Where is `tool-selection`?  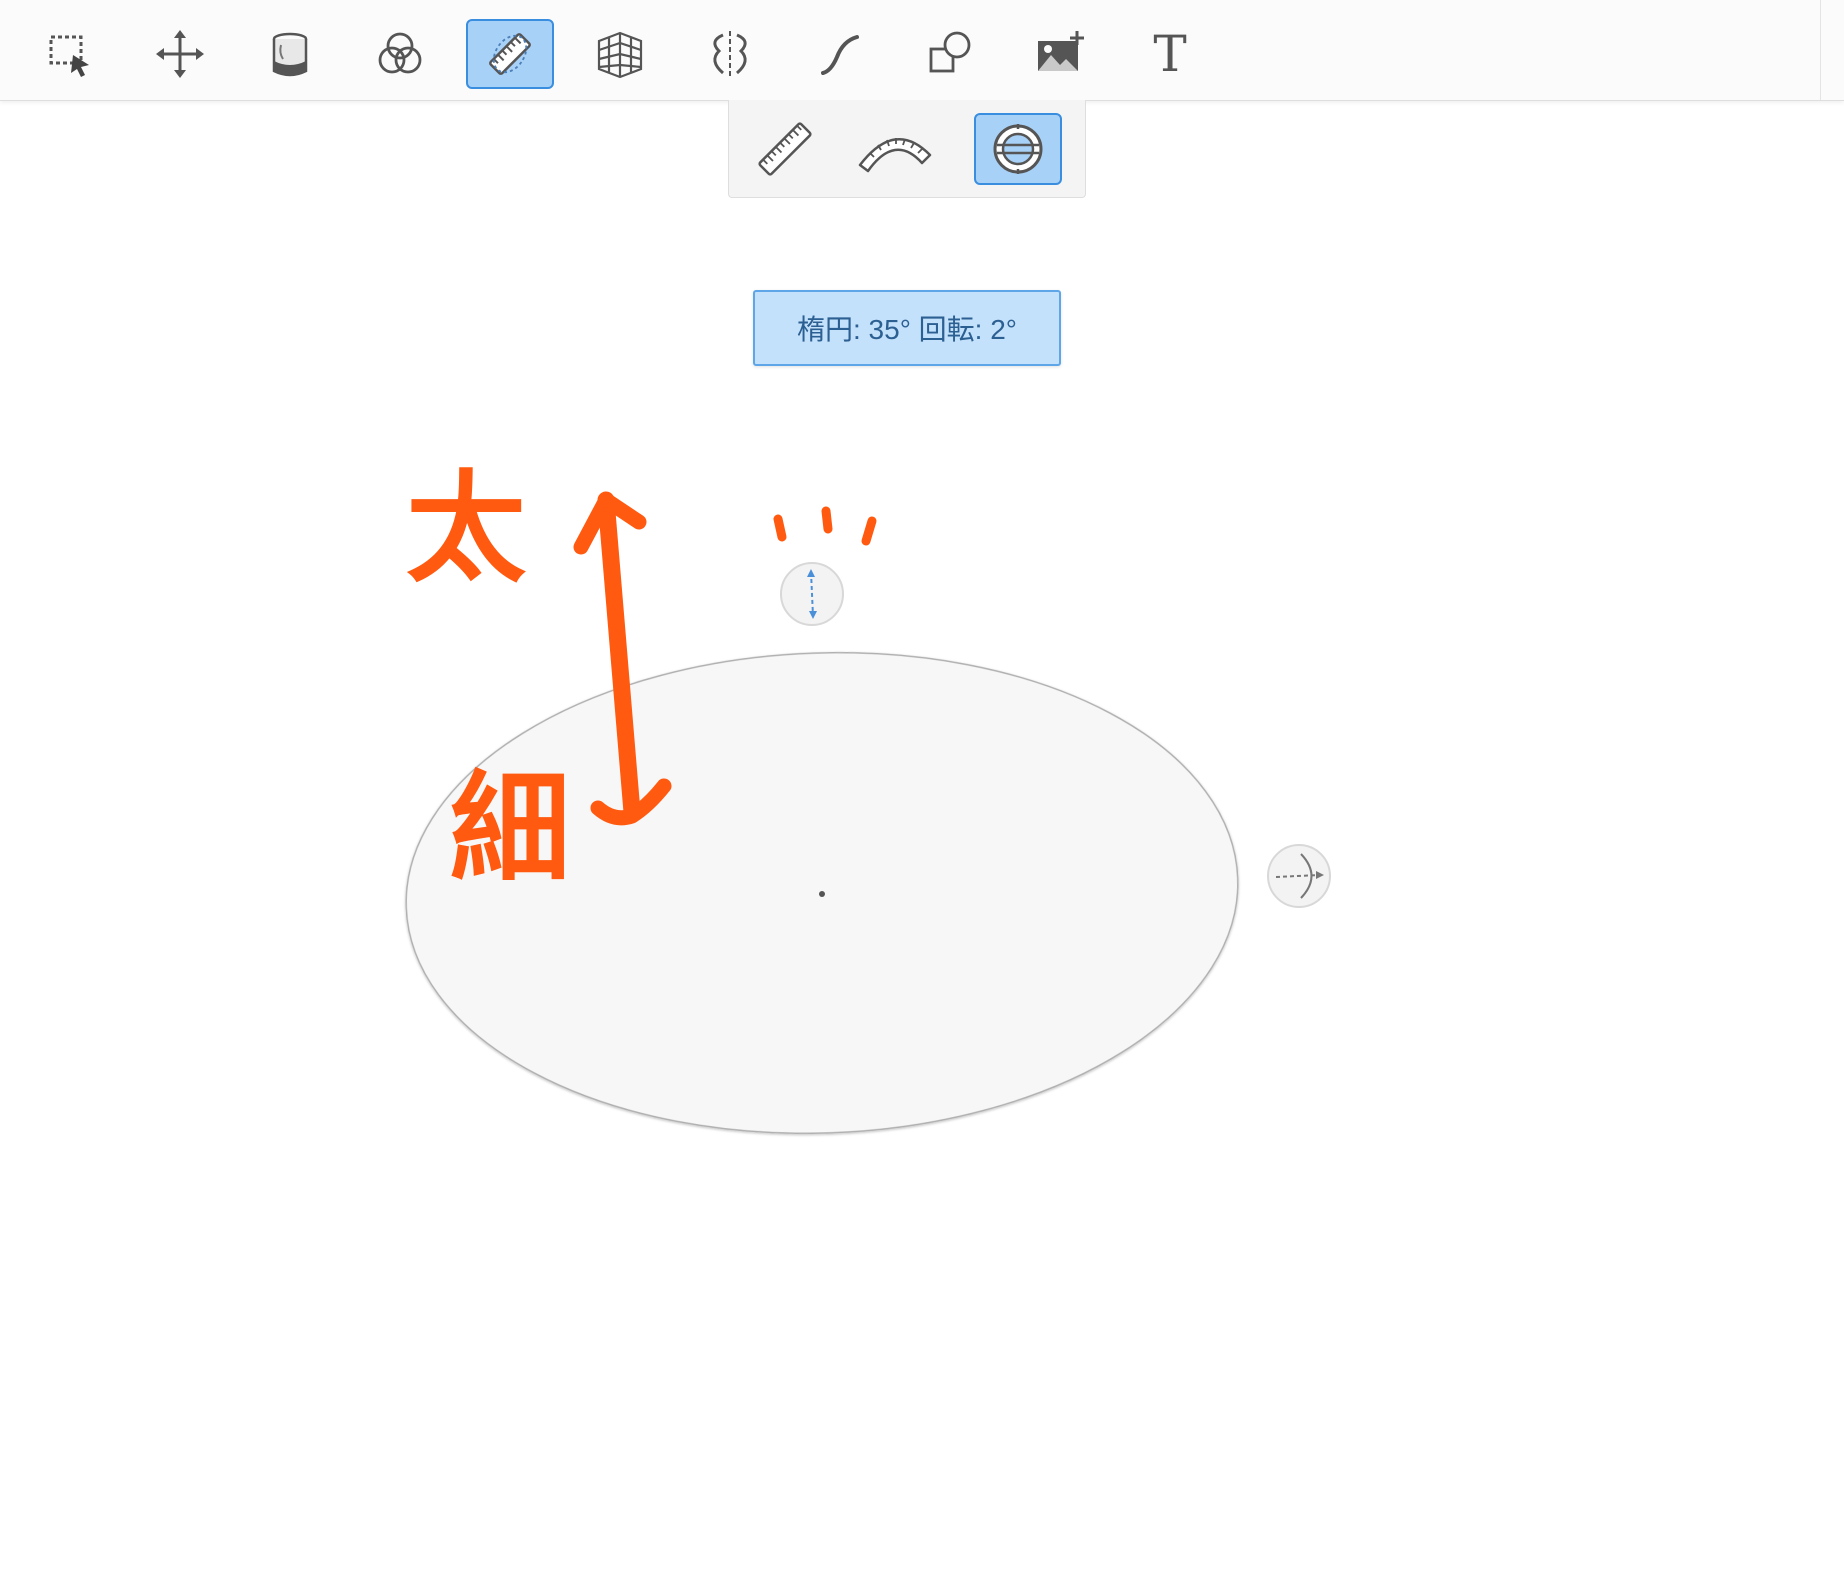
tool-selection is located at coordinates (70, 54).